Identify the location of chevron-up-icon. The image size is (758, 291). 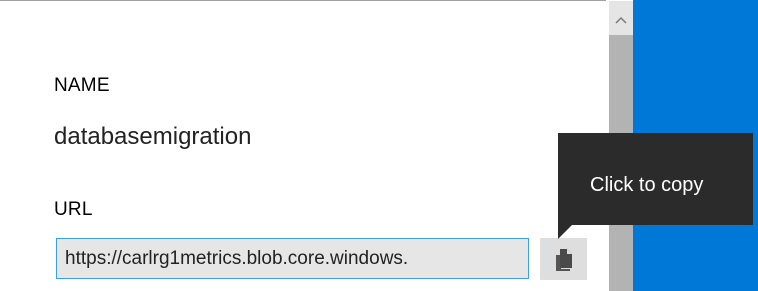
(621, 20).